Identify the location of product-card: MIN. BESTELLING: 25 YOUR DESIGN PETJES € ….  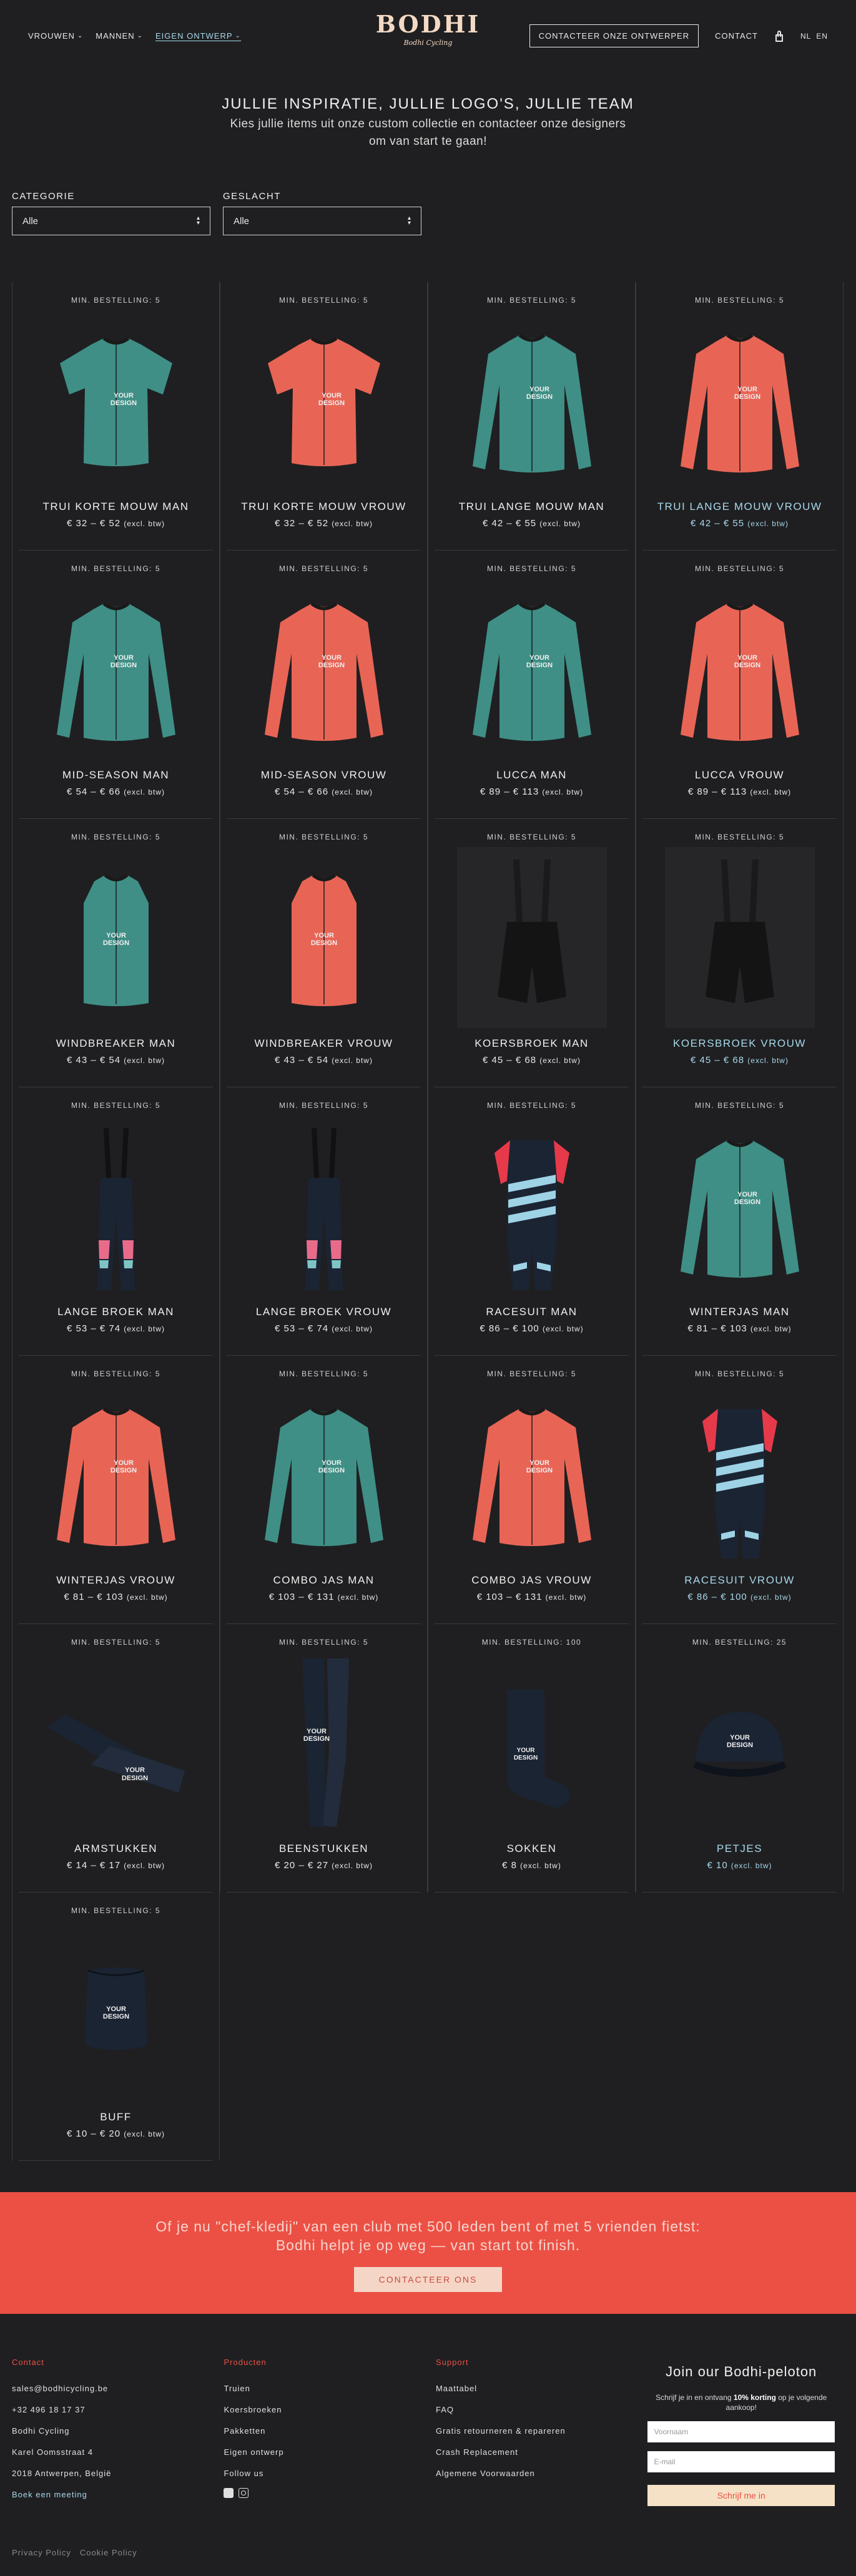
(740, 1758).